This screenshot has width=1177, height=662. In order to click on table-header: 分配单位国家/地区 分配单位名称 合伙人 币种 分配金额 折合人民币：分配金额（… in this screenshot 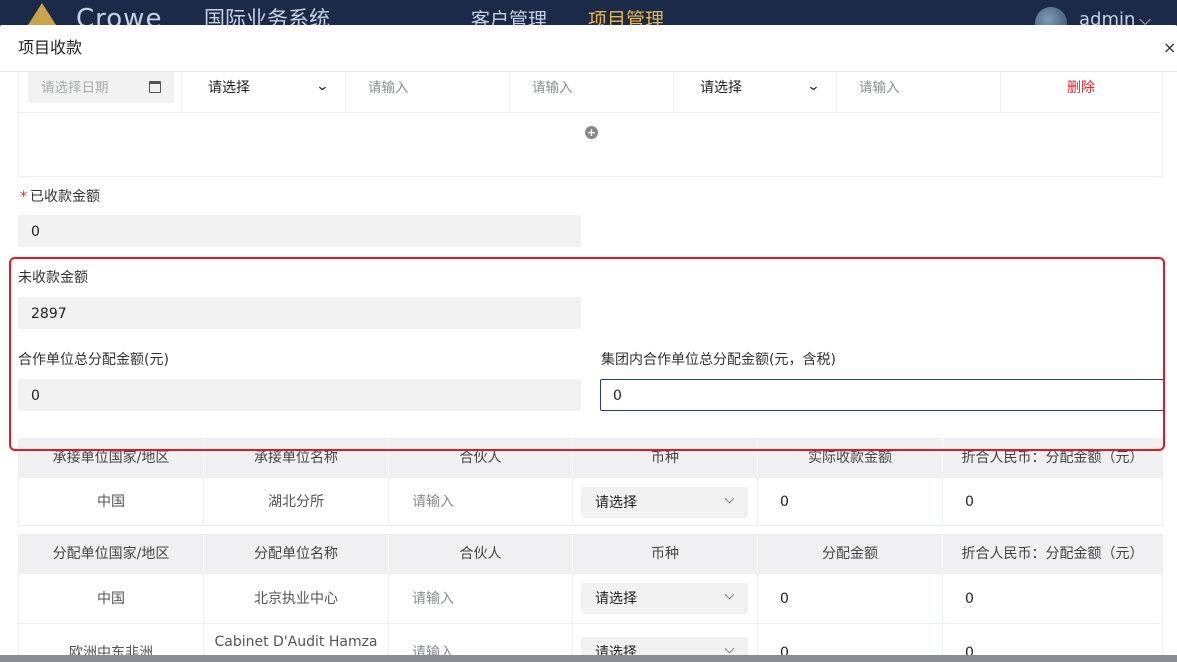, I will do `click(590, 554)`.